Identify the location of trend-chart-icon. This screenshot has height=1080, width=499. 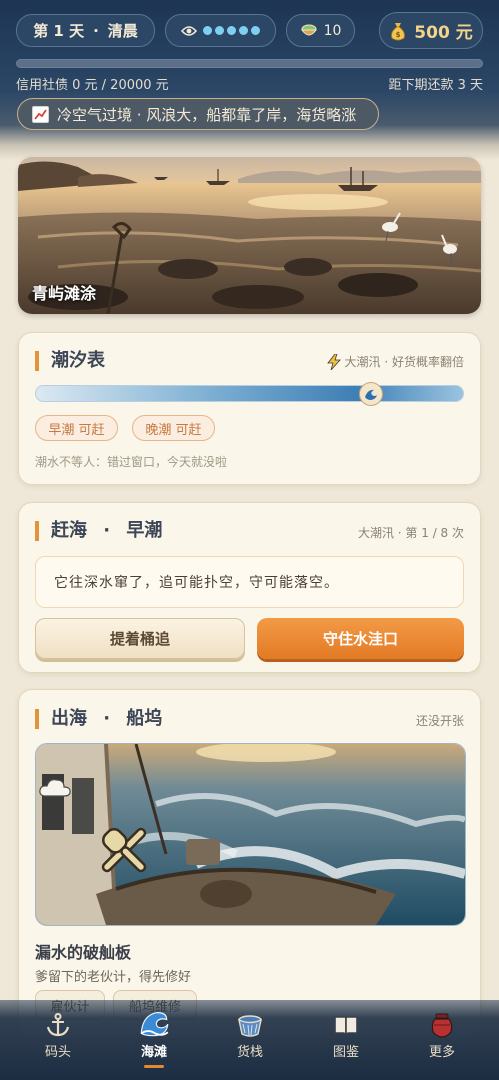
(40, 114).